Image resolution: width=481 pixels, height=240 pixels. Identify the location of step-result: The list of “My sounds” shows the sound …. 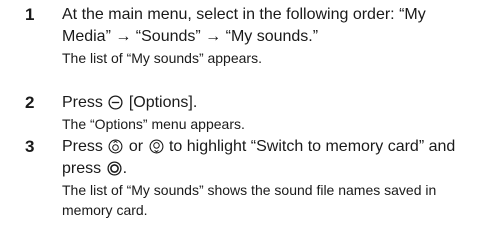
(249, 200).